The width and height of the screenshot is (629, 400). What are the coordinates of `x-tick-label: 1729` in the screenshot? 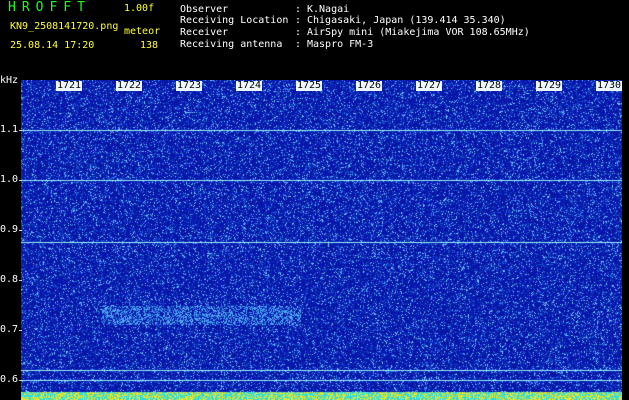 It's located at (549, 85).